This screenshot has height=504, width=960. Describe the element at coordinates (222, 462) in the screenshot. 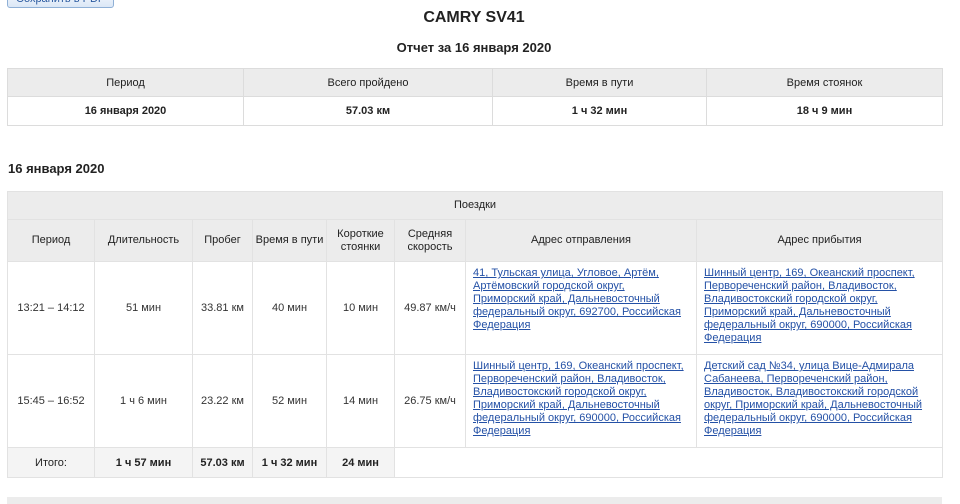

I see `totals-distance: 57.03 км` at that location.